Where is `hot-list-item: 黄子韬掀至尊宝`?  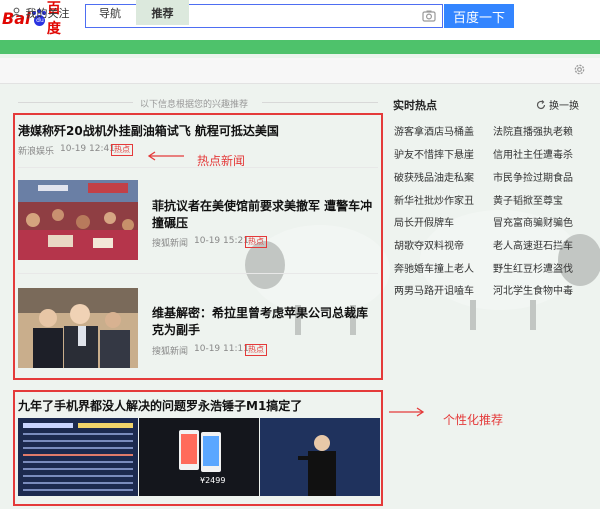 hot-list-item: 黄子韬掀至尊宝 is located at coordinates (528, 199).